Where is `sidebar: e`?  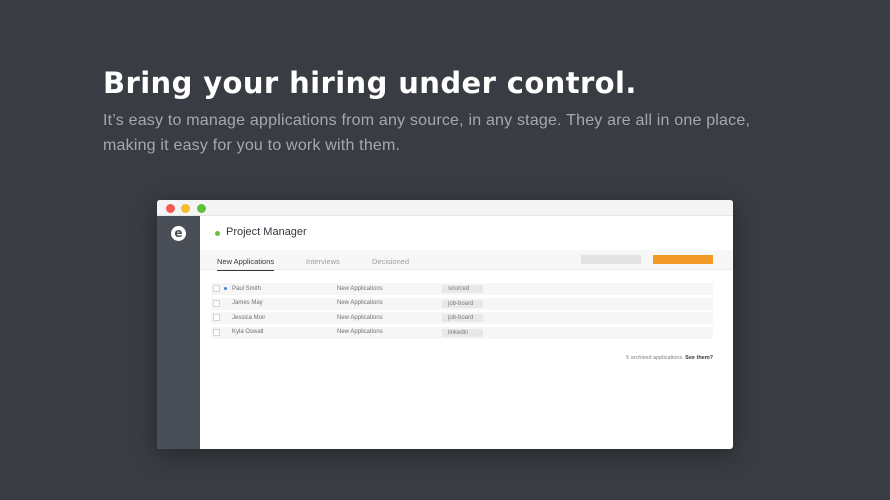 sidebar: e is located at coordinates (178, 332).